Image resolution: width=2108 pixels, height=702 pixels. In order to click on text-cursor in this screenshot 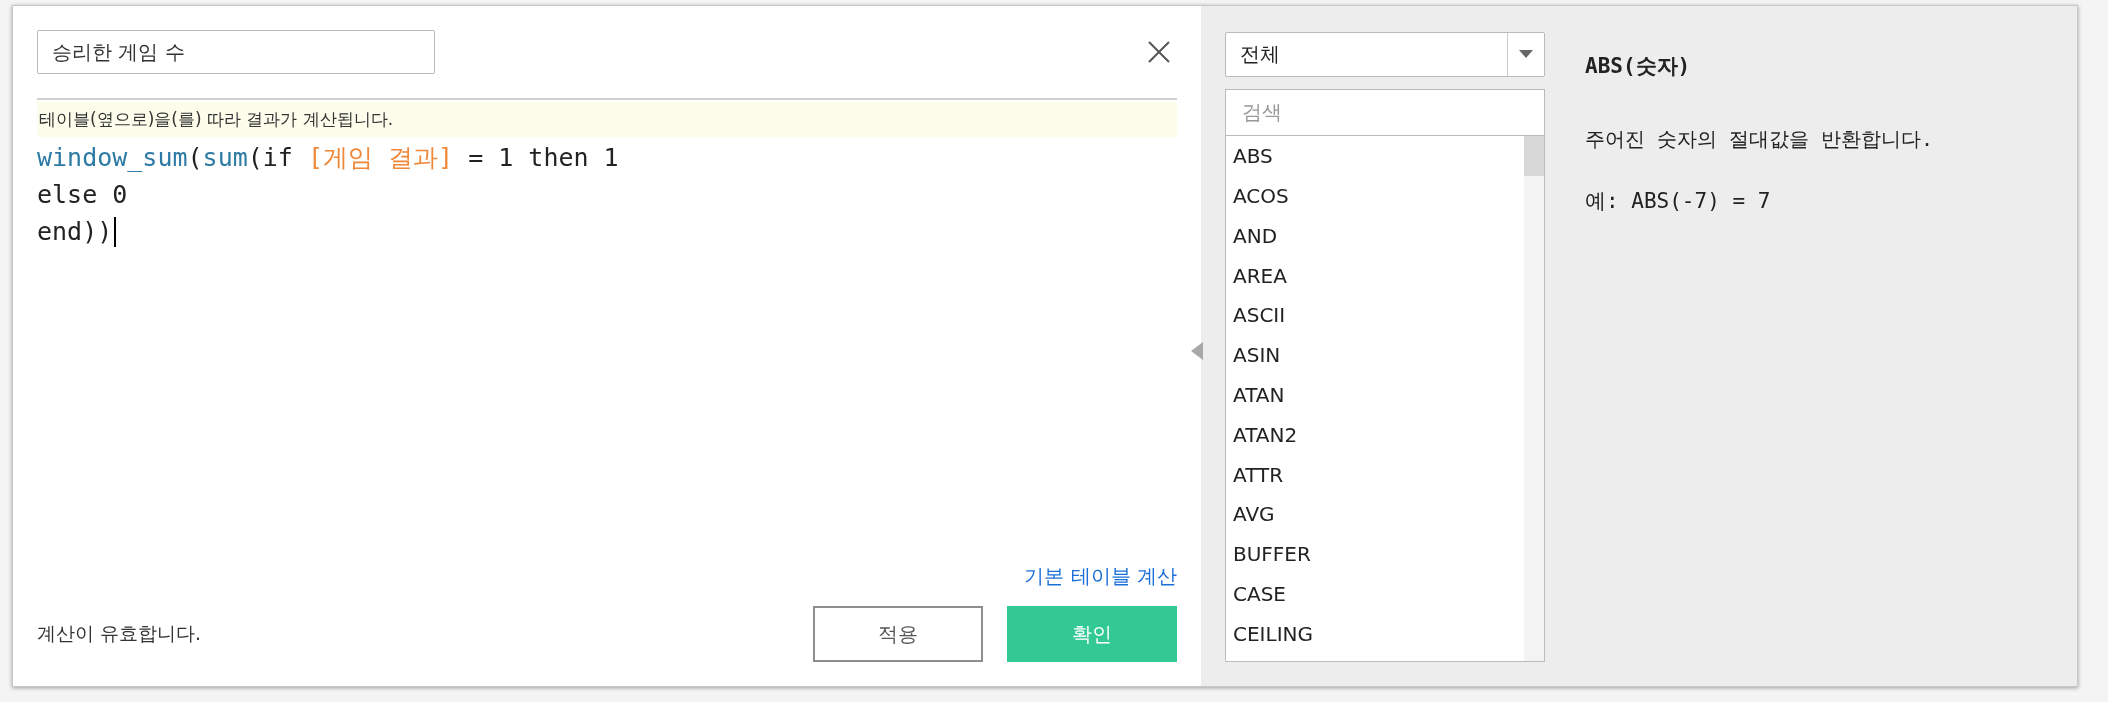, I will do `click(115, 231)`.